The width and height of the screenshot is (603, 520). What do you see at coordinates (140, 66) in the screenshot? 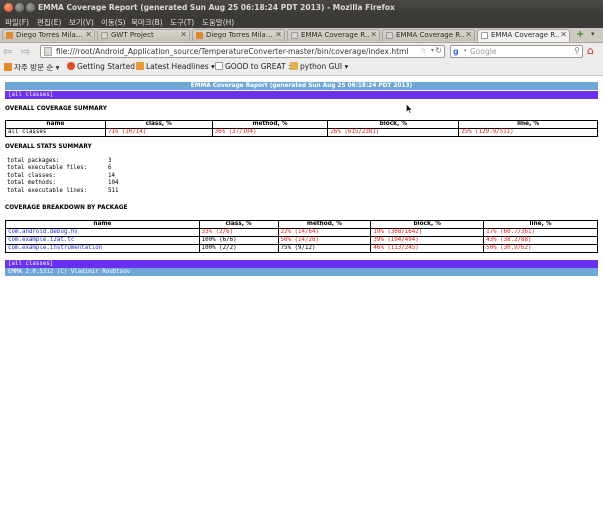
I see `rss-icon` at bounding box center [140, 66].